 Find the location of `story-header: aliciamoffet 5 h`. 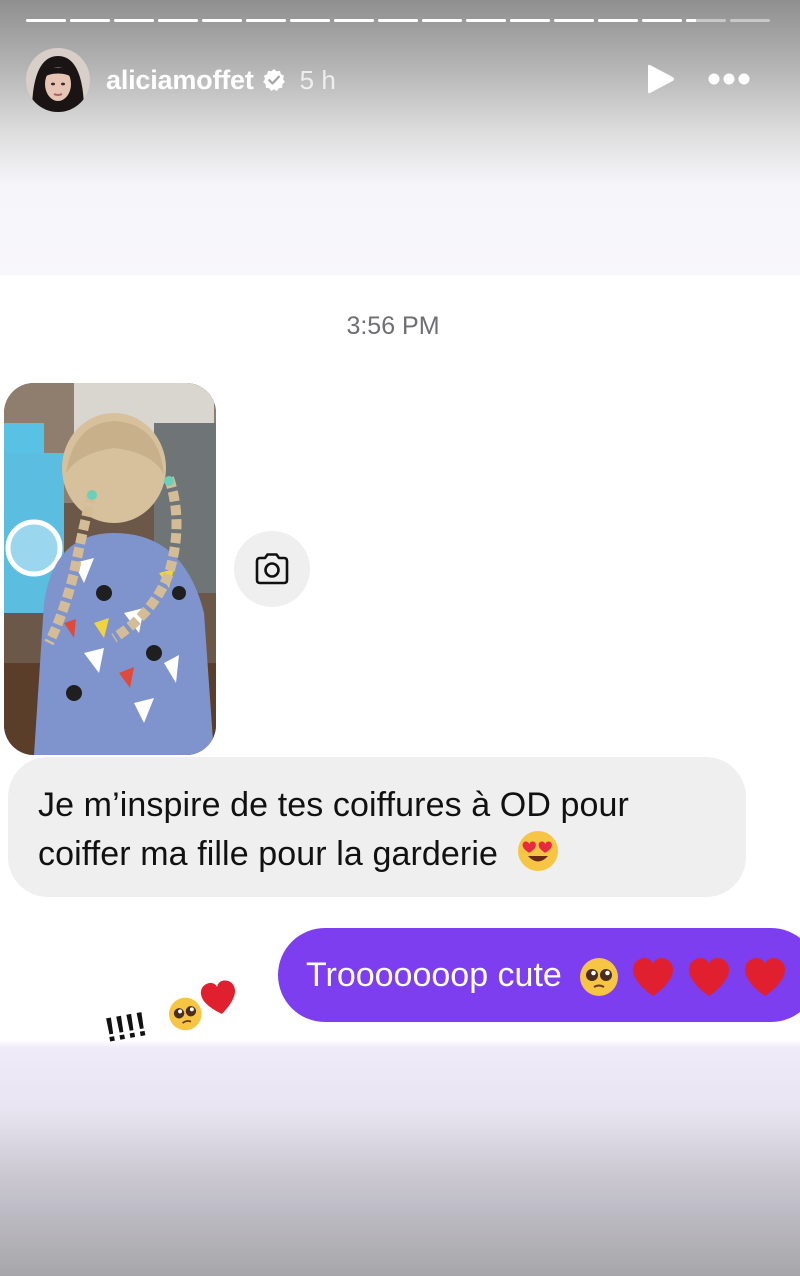

story-header: aliciamoffet 5 h is located at coordinates (400, 80).